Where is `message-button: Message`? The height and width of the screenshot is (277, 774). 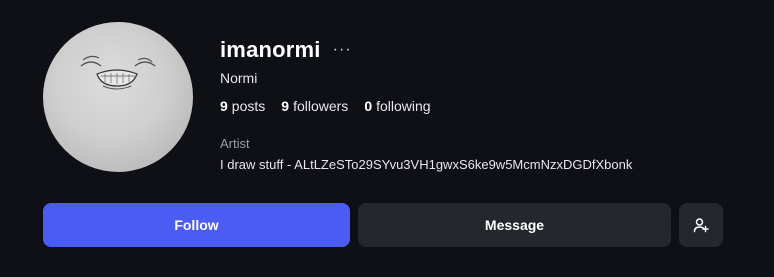 message-button: Message is located at coordinates (514, 225).